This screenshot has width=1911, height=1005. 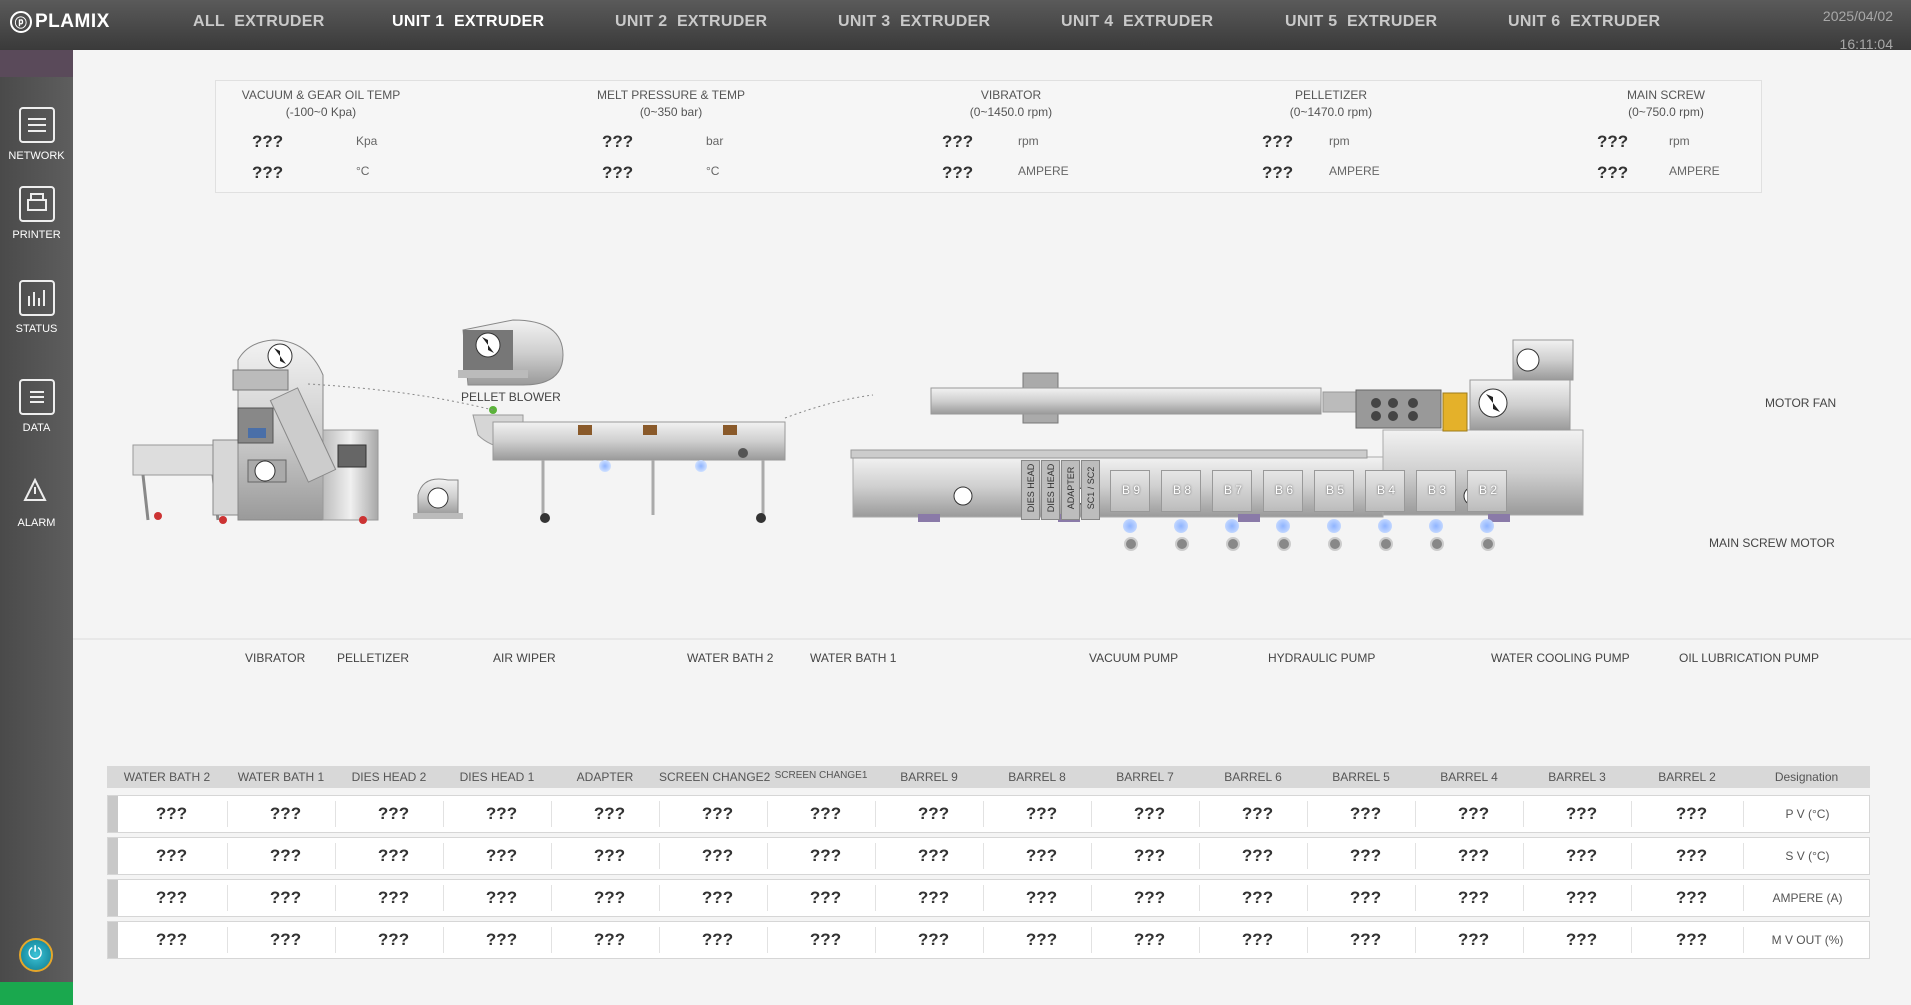 What do you see at coordinates (1584, 24) in the screenshot?
I see `tab-unit-6: UNIT 6 EXTRUDER` at bounding box center [1584, 24].